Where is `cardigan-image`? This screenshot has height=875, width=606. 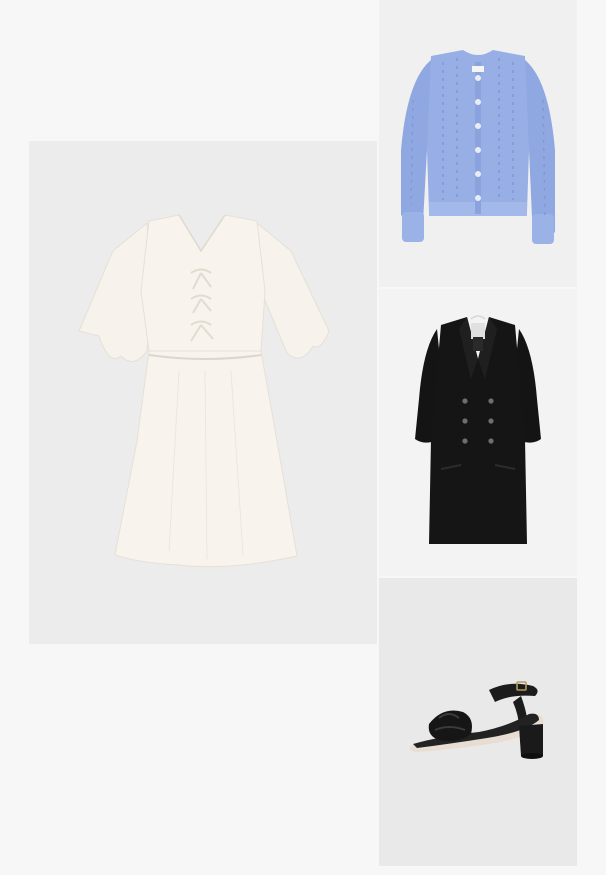
cardigan-image is located at coordinates (478, 147).